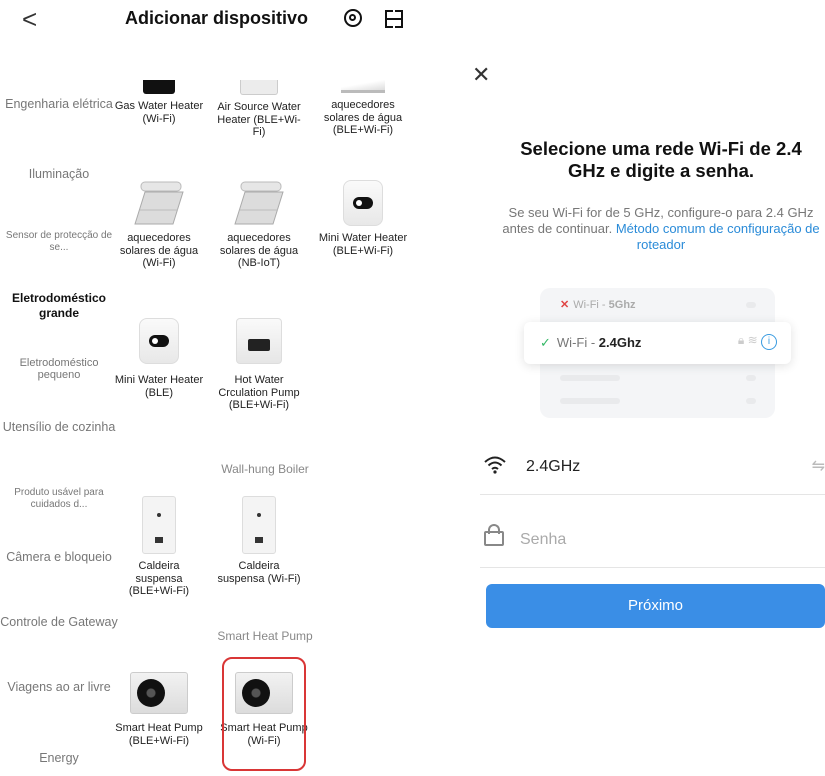  Describe the element at coordinates (259, 119) in the screenshot. I see `device-label: Air Source Water Heater (BLE+Wi-Fi)` at that location.